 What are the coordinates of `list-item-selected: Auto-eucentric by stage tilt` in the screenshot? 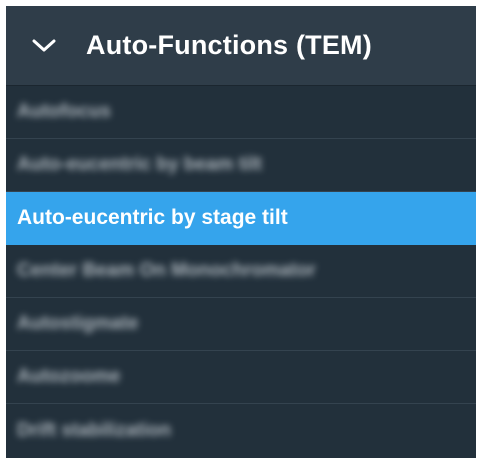 It's located at (241, 218).